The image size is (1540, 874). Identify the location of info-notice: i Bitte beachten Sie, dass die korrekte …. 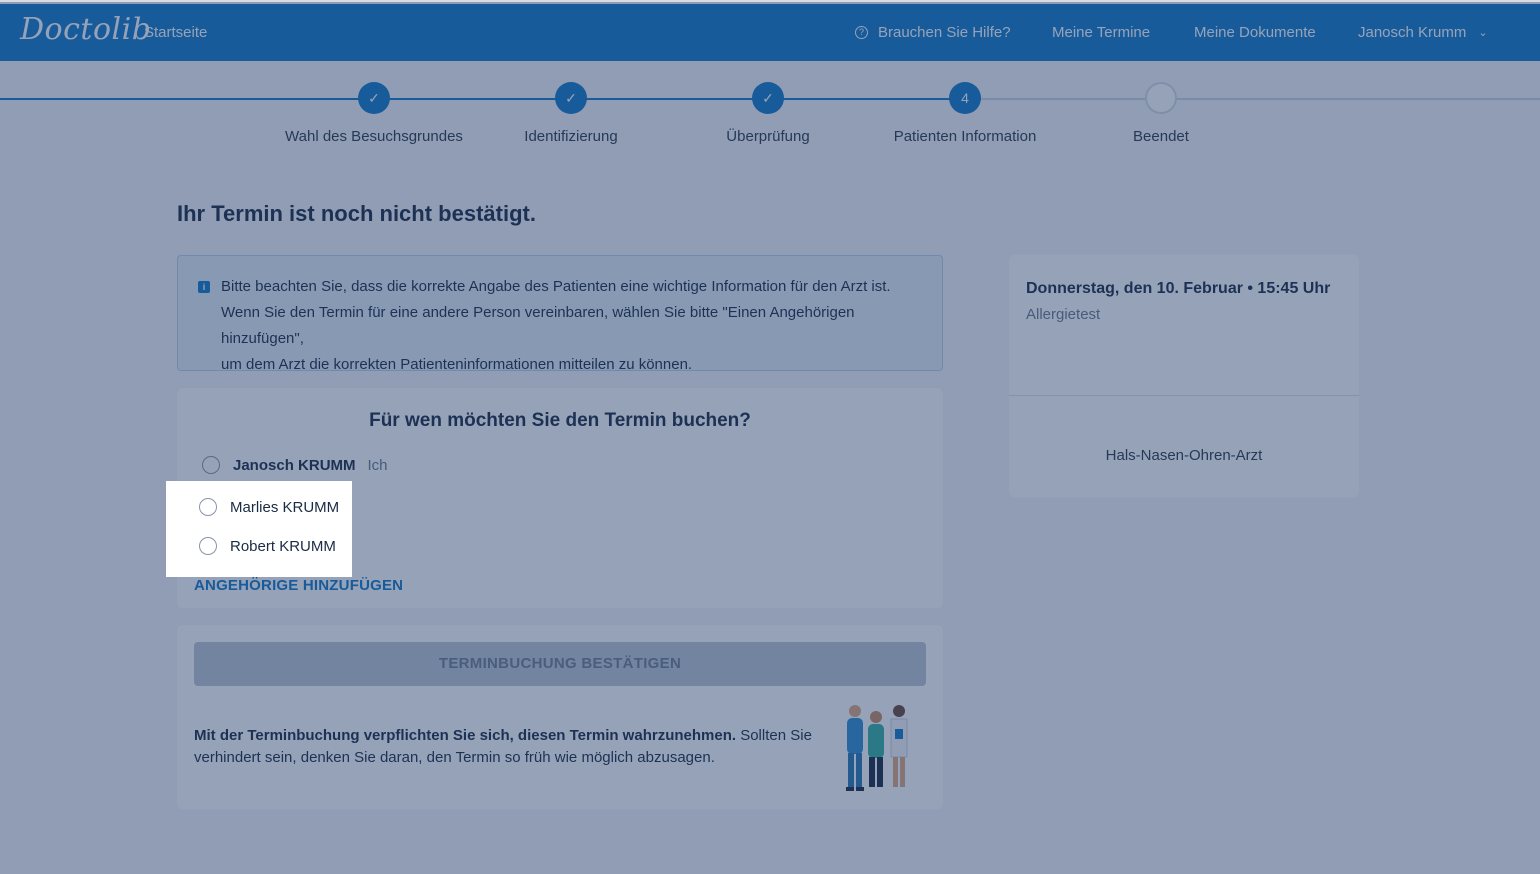
(560, 314).